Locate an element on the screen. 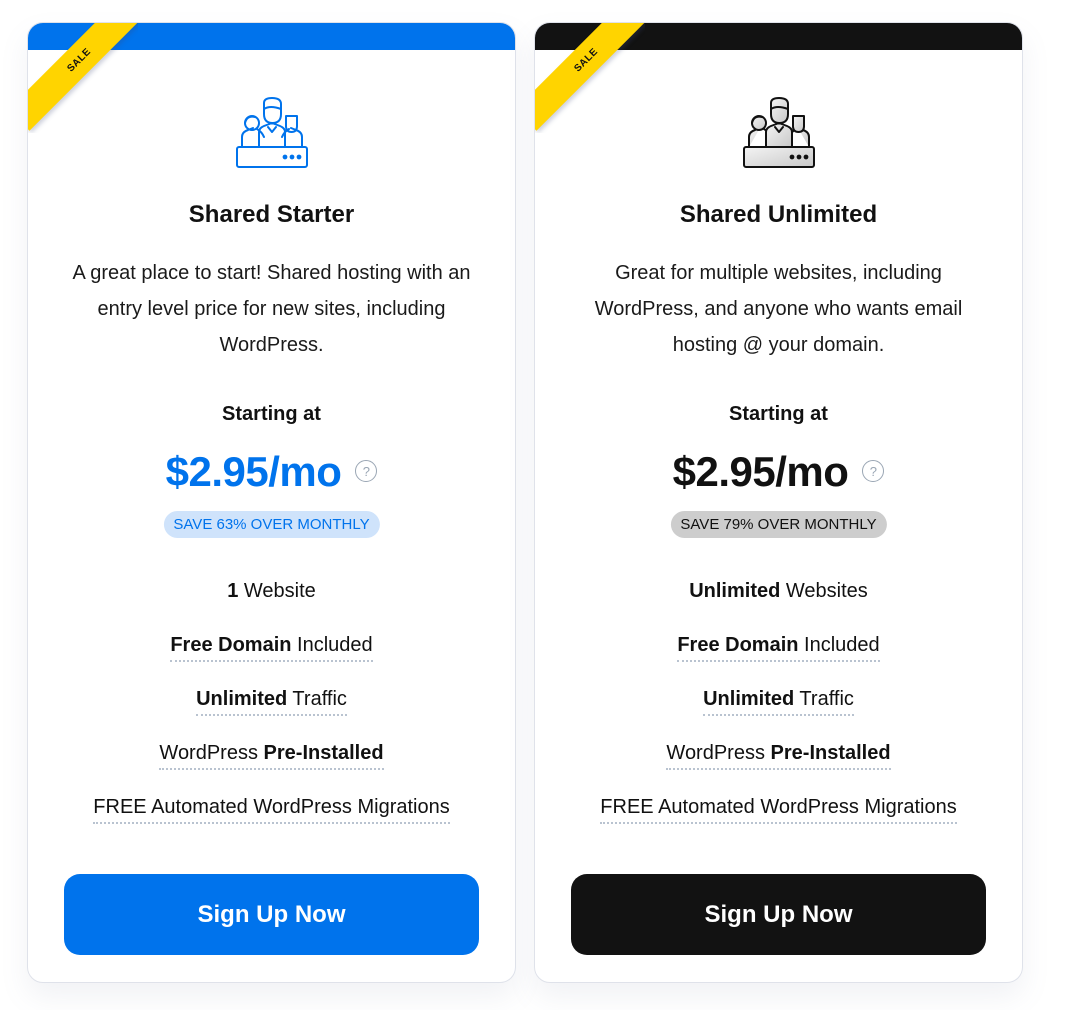 The image size is (1066, 1010). feature-item: Unlimited Websites is located at coordinates (778, 605).